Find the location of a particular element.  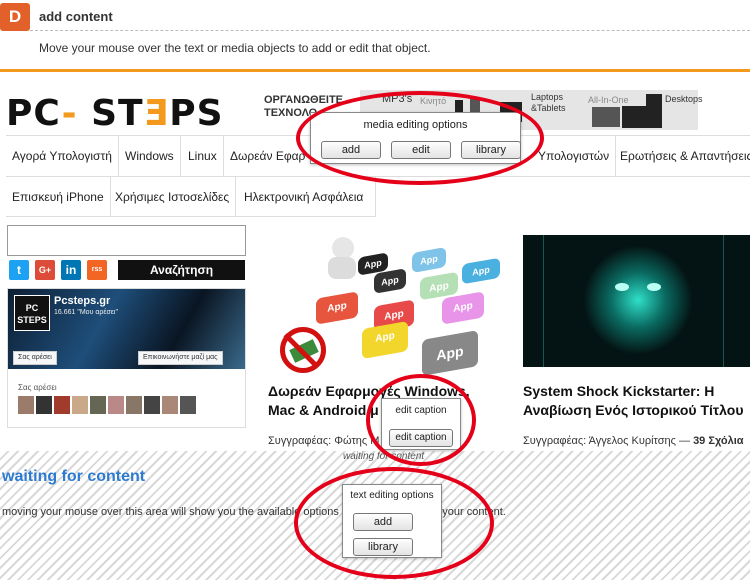

rss-icon: rss is located at coordinates (97, 270).